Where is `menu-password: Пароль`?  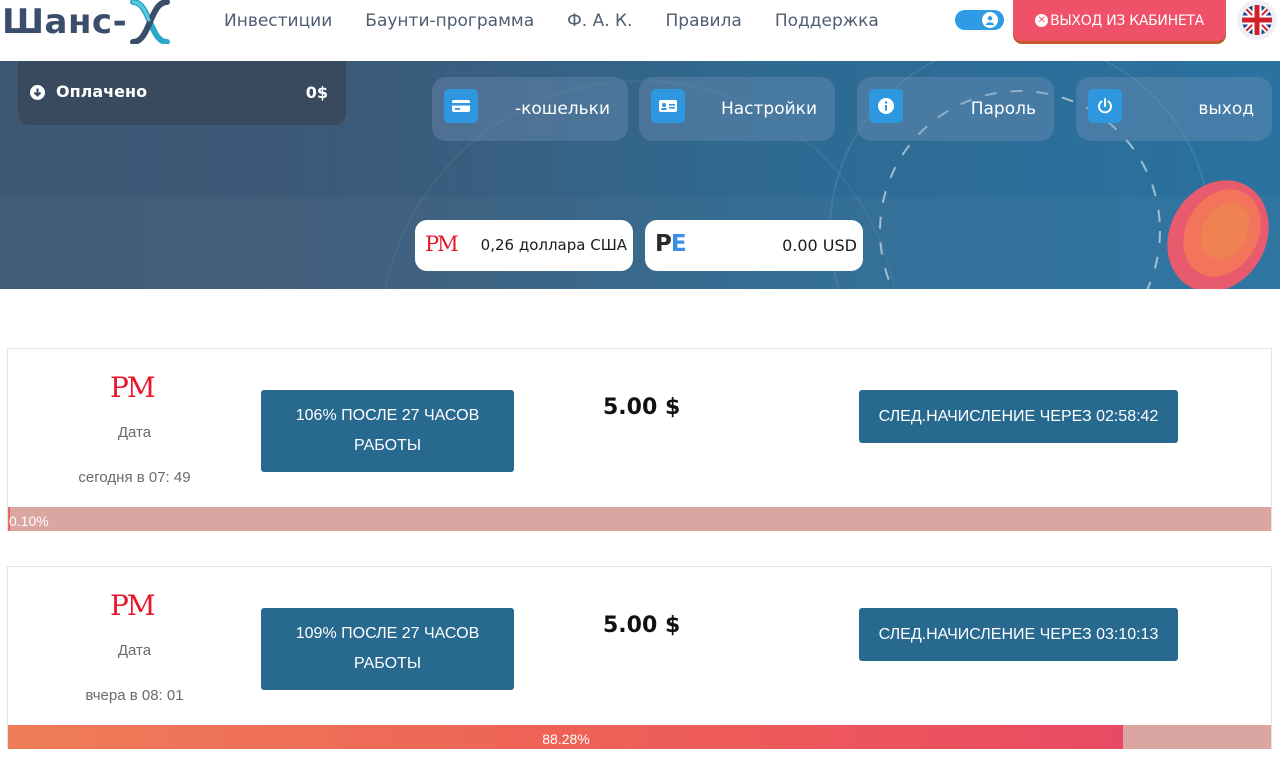
menu-password: Пароль is located at coordinates (955, 109).